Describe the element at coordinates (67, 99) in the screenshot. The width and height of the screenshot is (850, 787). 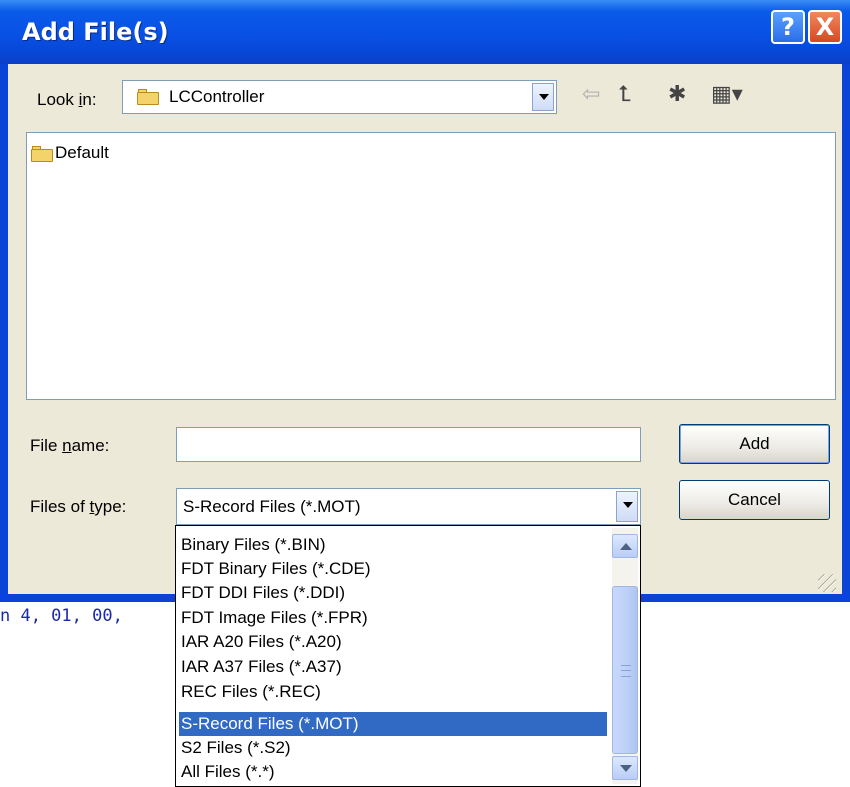
I see `look-in-label: Look in:` at that location.